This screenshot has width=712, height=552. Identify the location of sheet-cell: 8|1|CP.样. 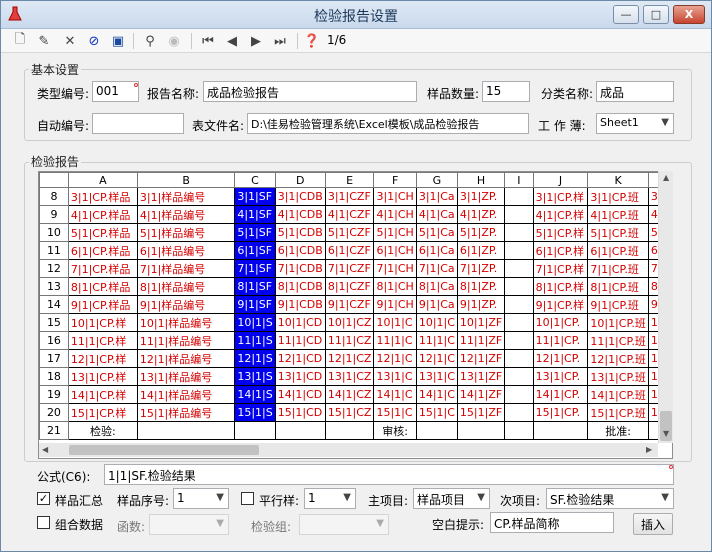
(560, 286).